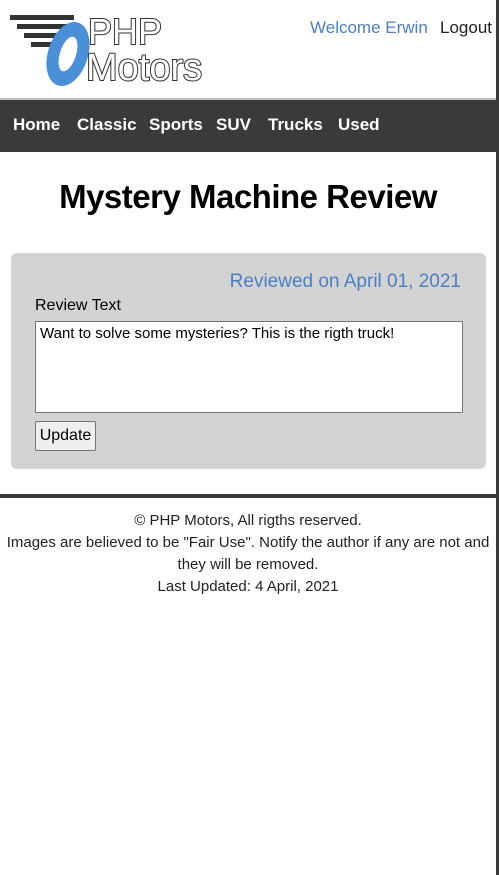  Describe the element at coordinates (345, 281) in the screenshot. I see `reviewed-date: Reviewed on April 01, 2021` at that location.